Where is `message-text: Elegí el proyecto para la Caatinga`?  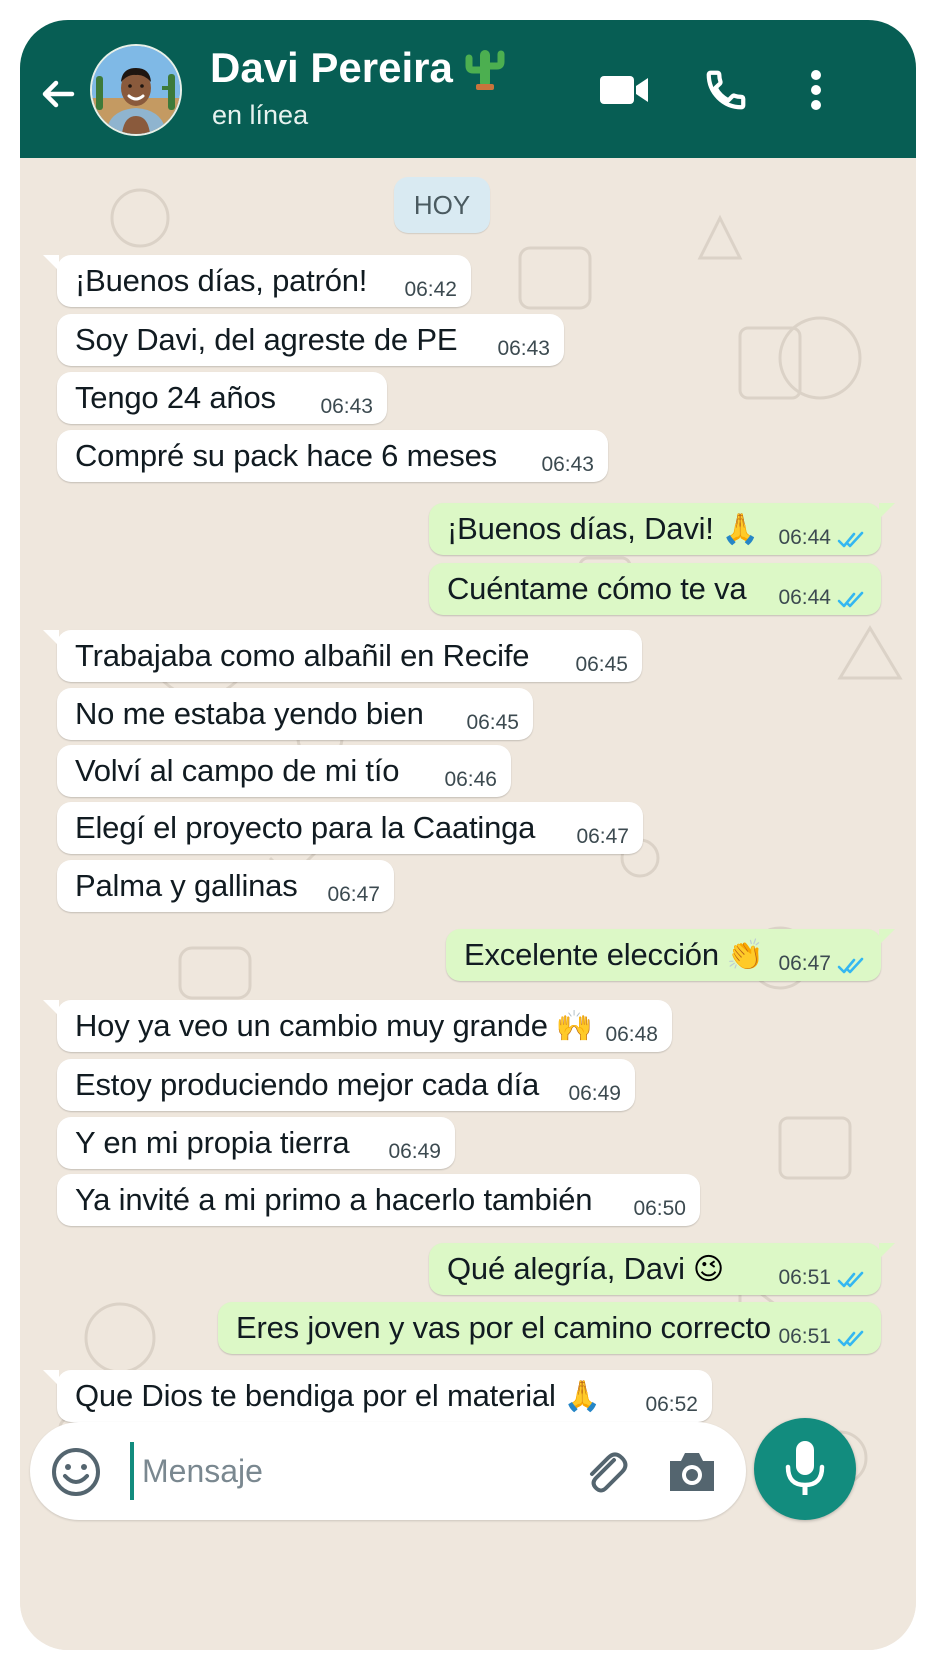
message-text: Elegí el proyecto para la Caatinga is located at coordinates (305, 827).